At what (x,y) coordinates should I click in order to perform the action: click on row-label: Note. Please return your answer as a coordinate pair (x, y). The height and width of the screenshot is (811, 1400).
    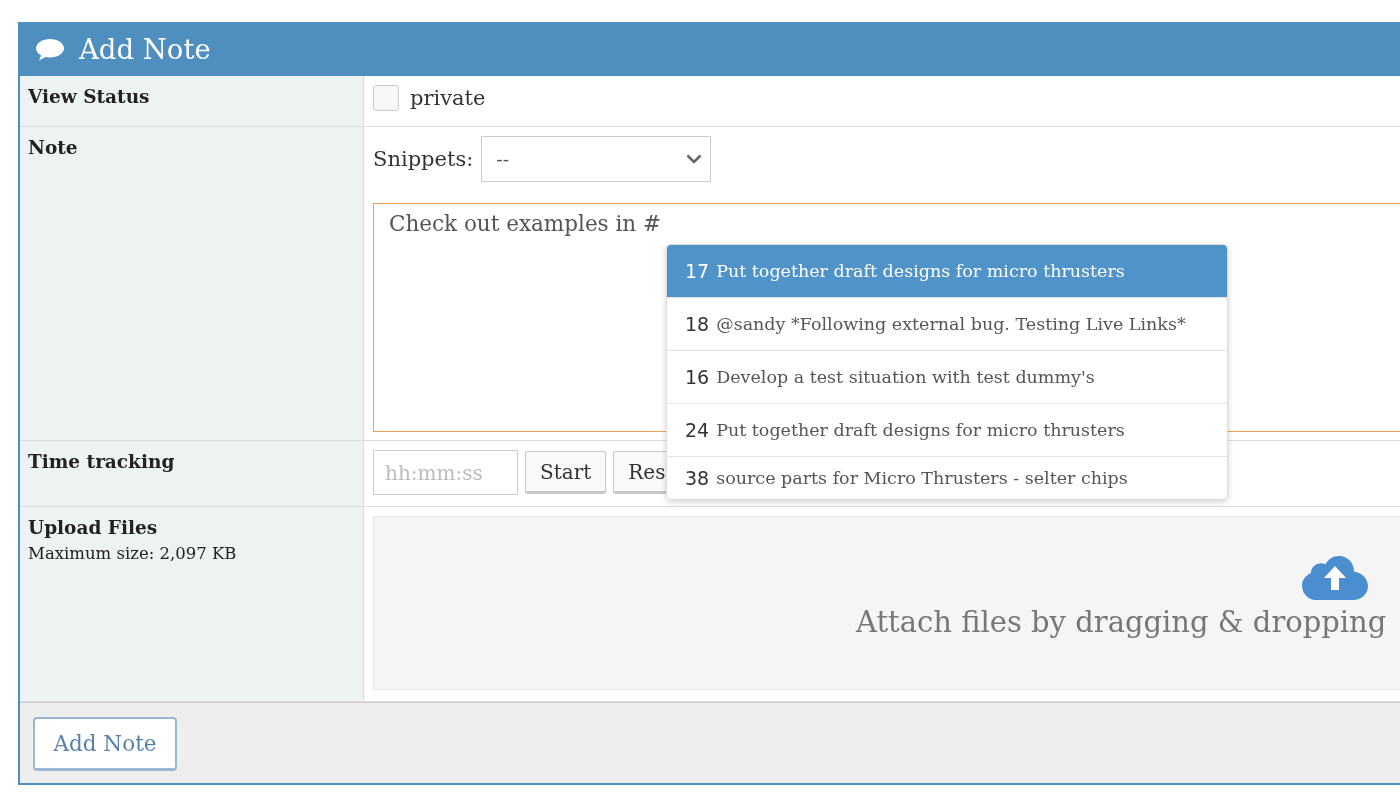
    Looking at the image, I should click on (53, 148).